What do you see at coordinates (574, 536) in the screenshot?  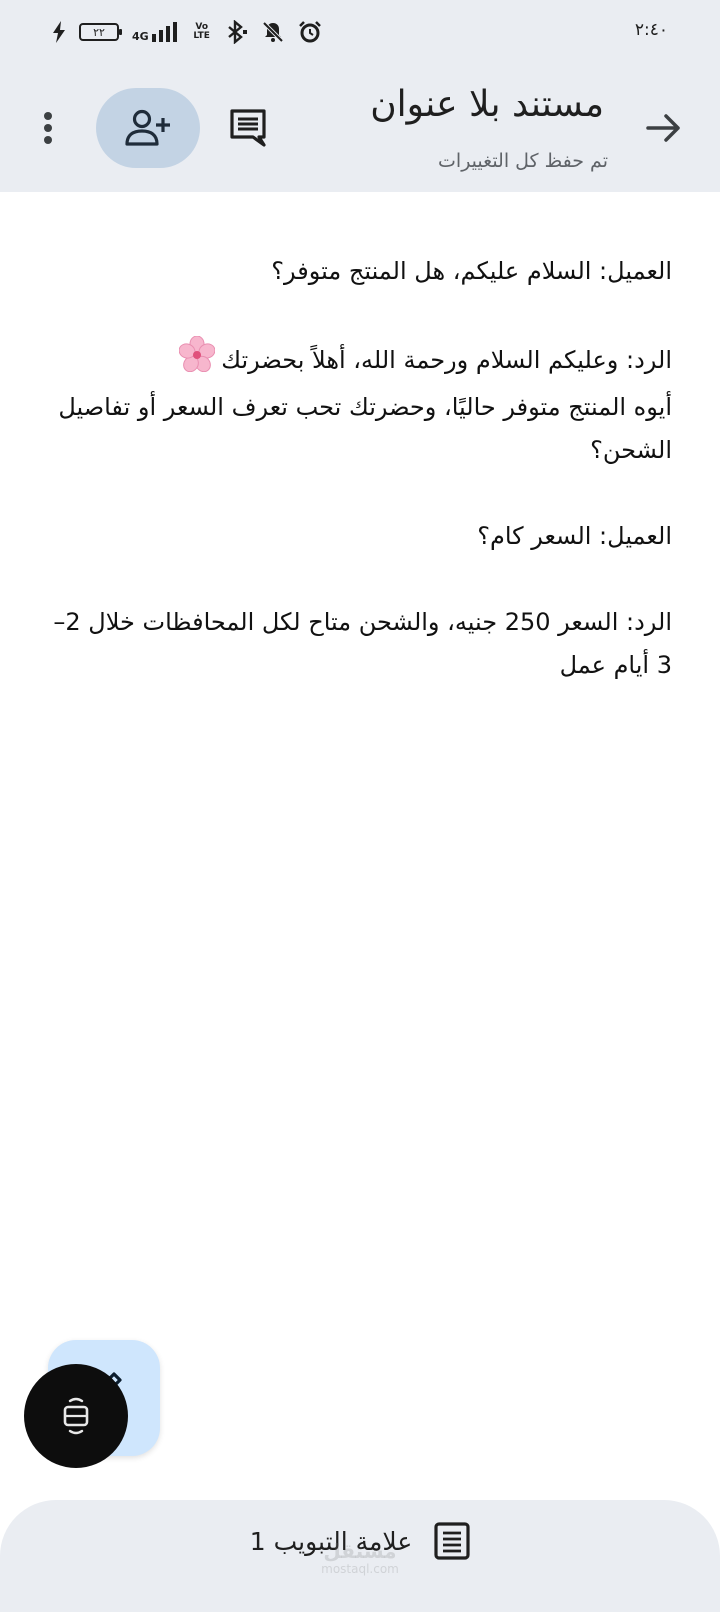 I see `paragraph-customer-price: العميل: السعر كام؟` at bounding box center [574, 536].